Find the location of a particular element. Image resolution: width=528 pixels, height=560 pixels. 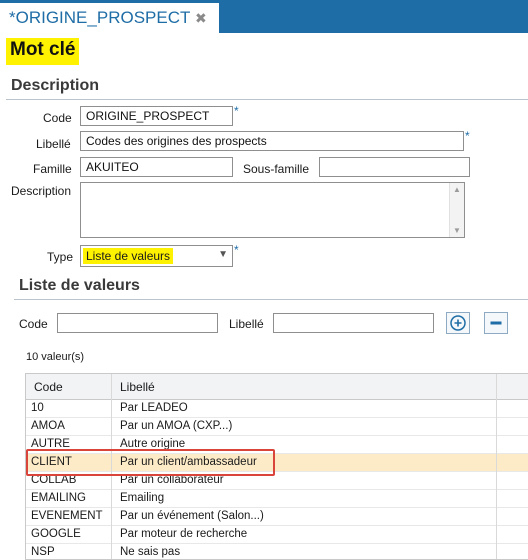

scroll-down-icon: ▼ is located at coordinates (457, 230).